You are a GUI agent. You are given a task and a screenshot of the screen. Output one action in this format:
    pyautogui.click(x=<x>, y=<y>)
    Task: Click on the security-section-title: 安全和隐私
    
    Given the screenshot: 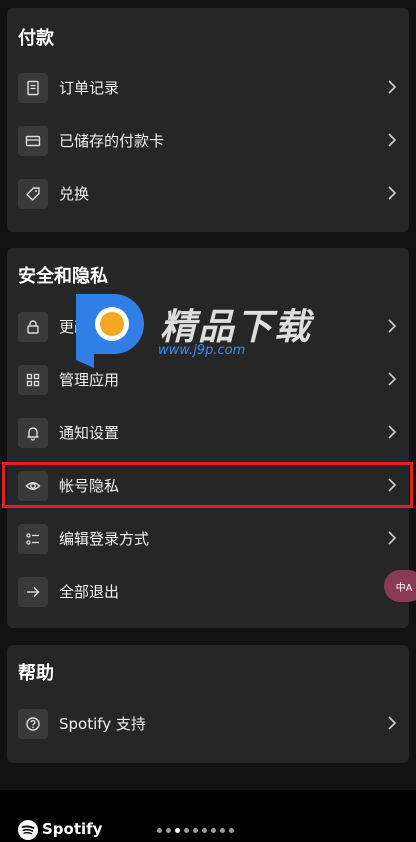 What is the action you would take?
    pyautogui.click(x=63, y=276)
    